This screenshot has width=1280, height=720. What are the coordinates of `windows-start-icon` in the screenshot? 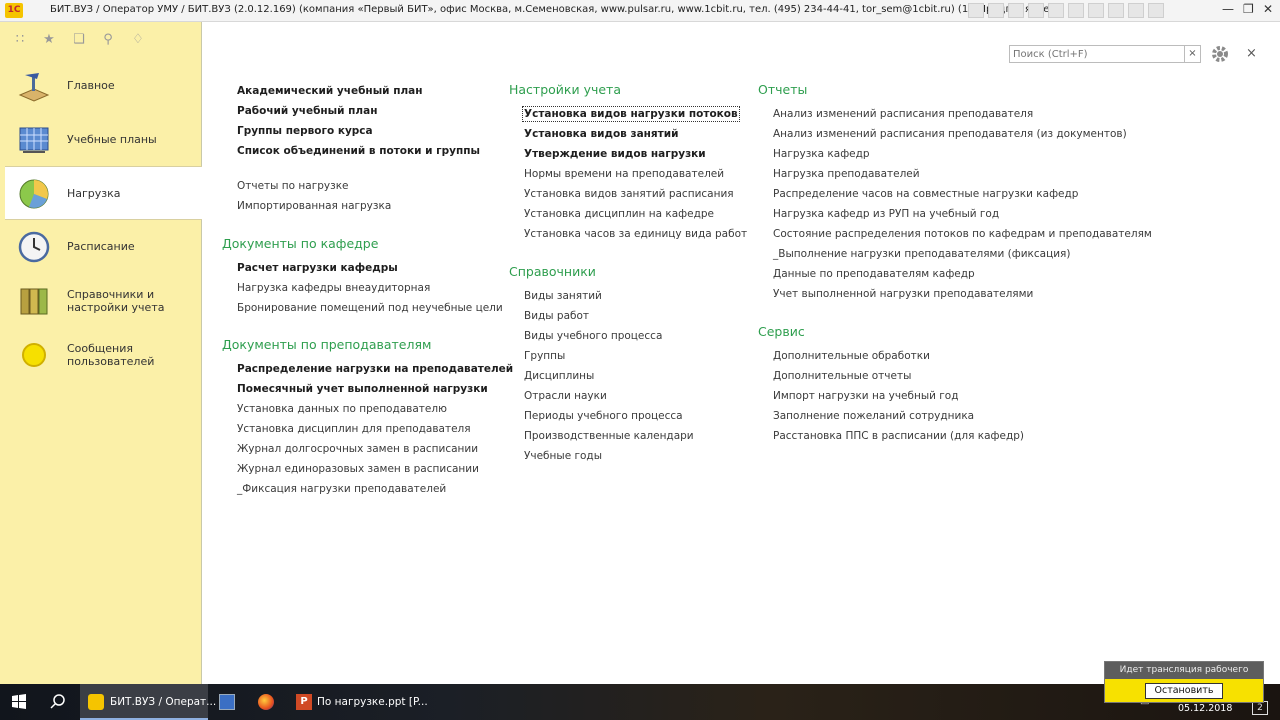 It's located at (19, 702).